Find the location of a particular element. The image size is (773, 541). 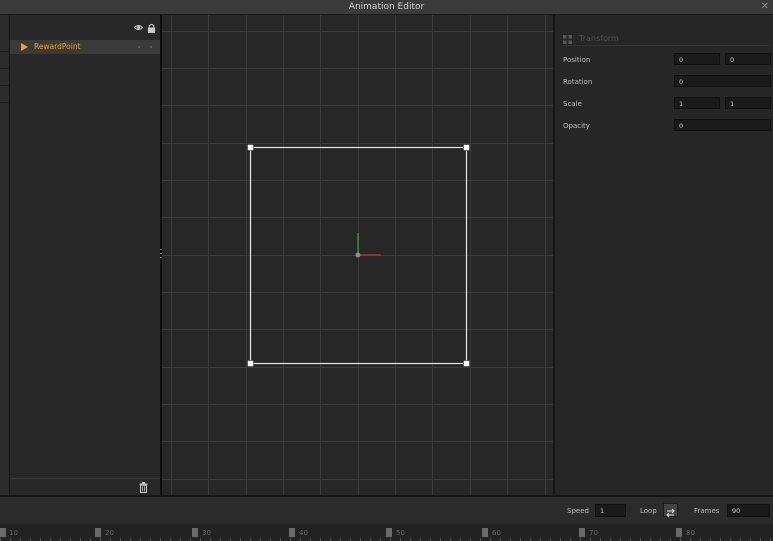

window-title: Animation Editor is located at coordinates (386, 7).